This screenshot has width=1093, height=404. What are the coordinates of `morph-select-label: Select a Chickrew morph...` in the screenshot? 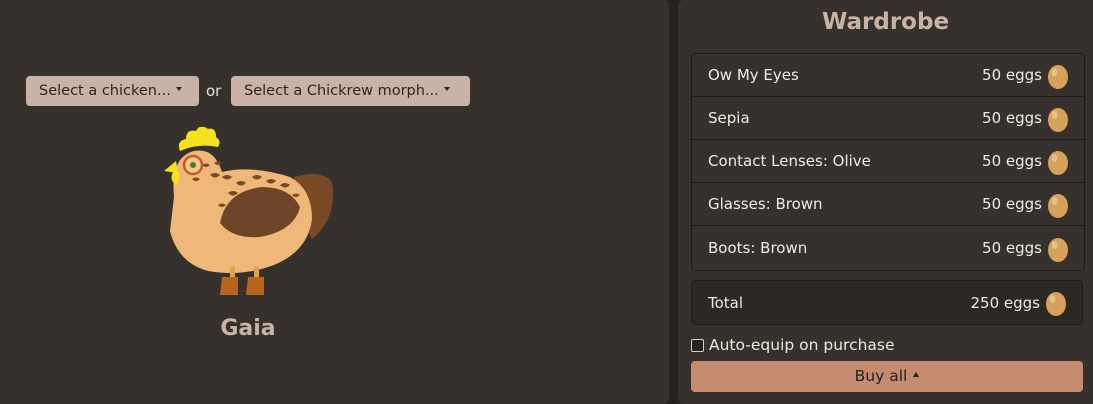 It's located at (341, 91).